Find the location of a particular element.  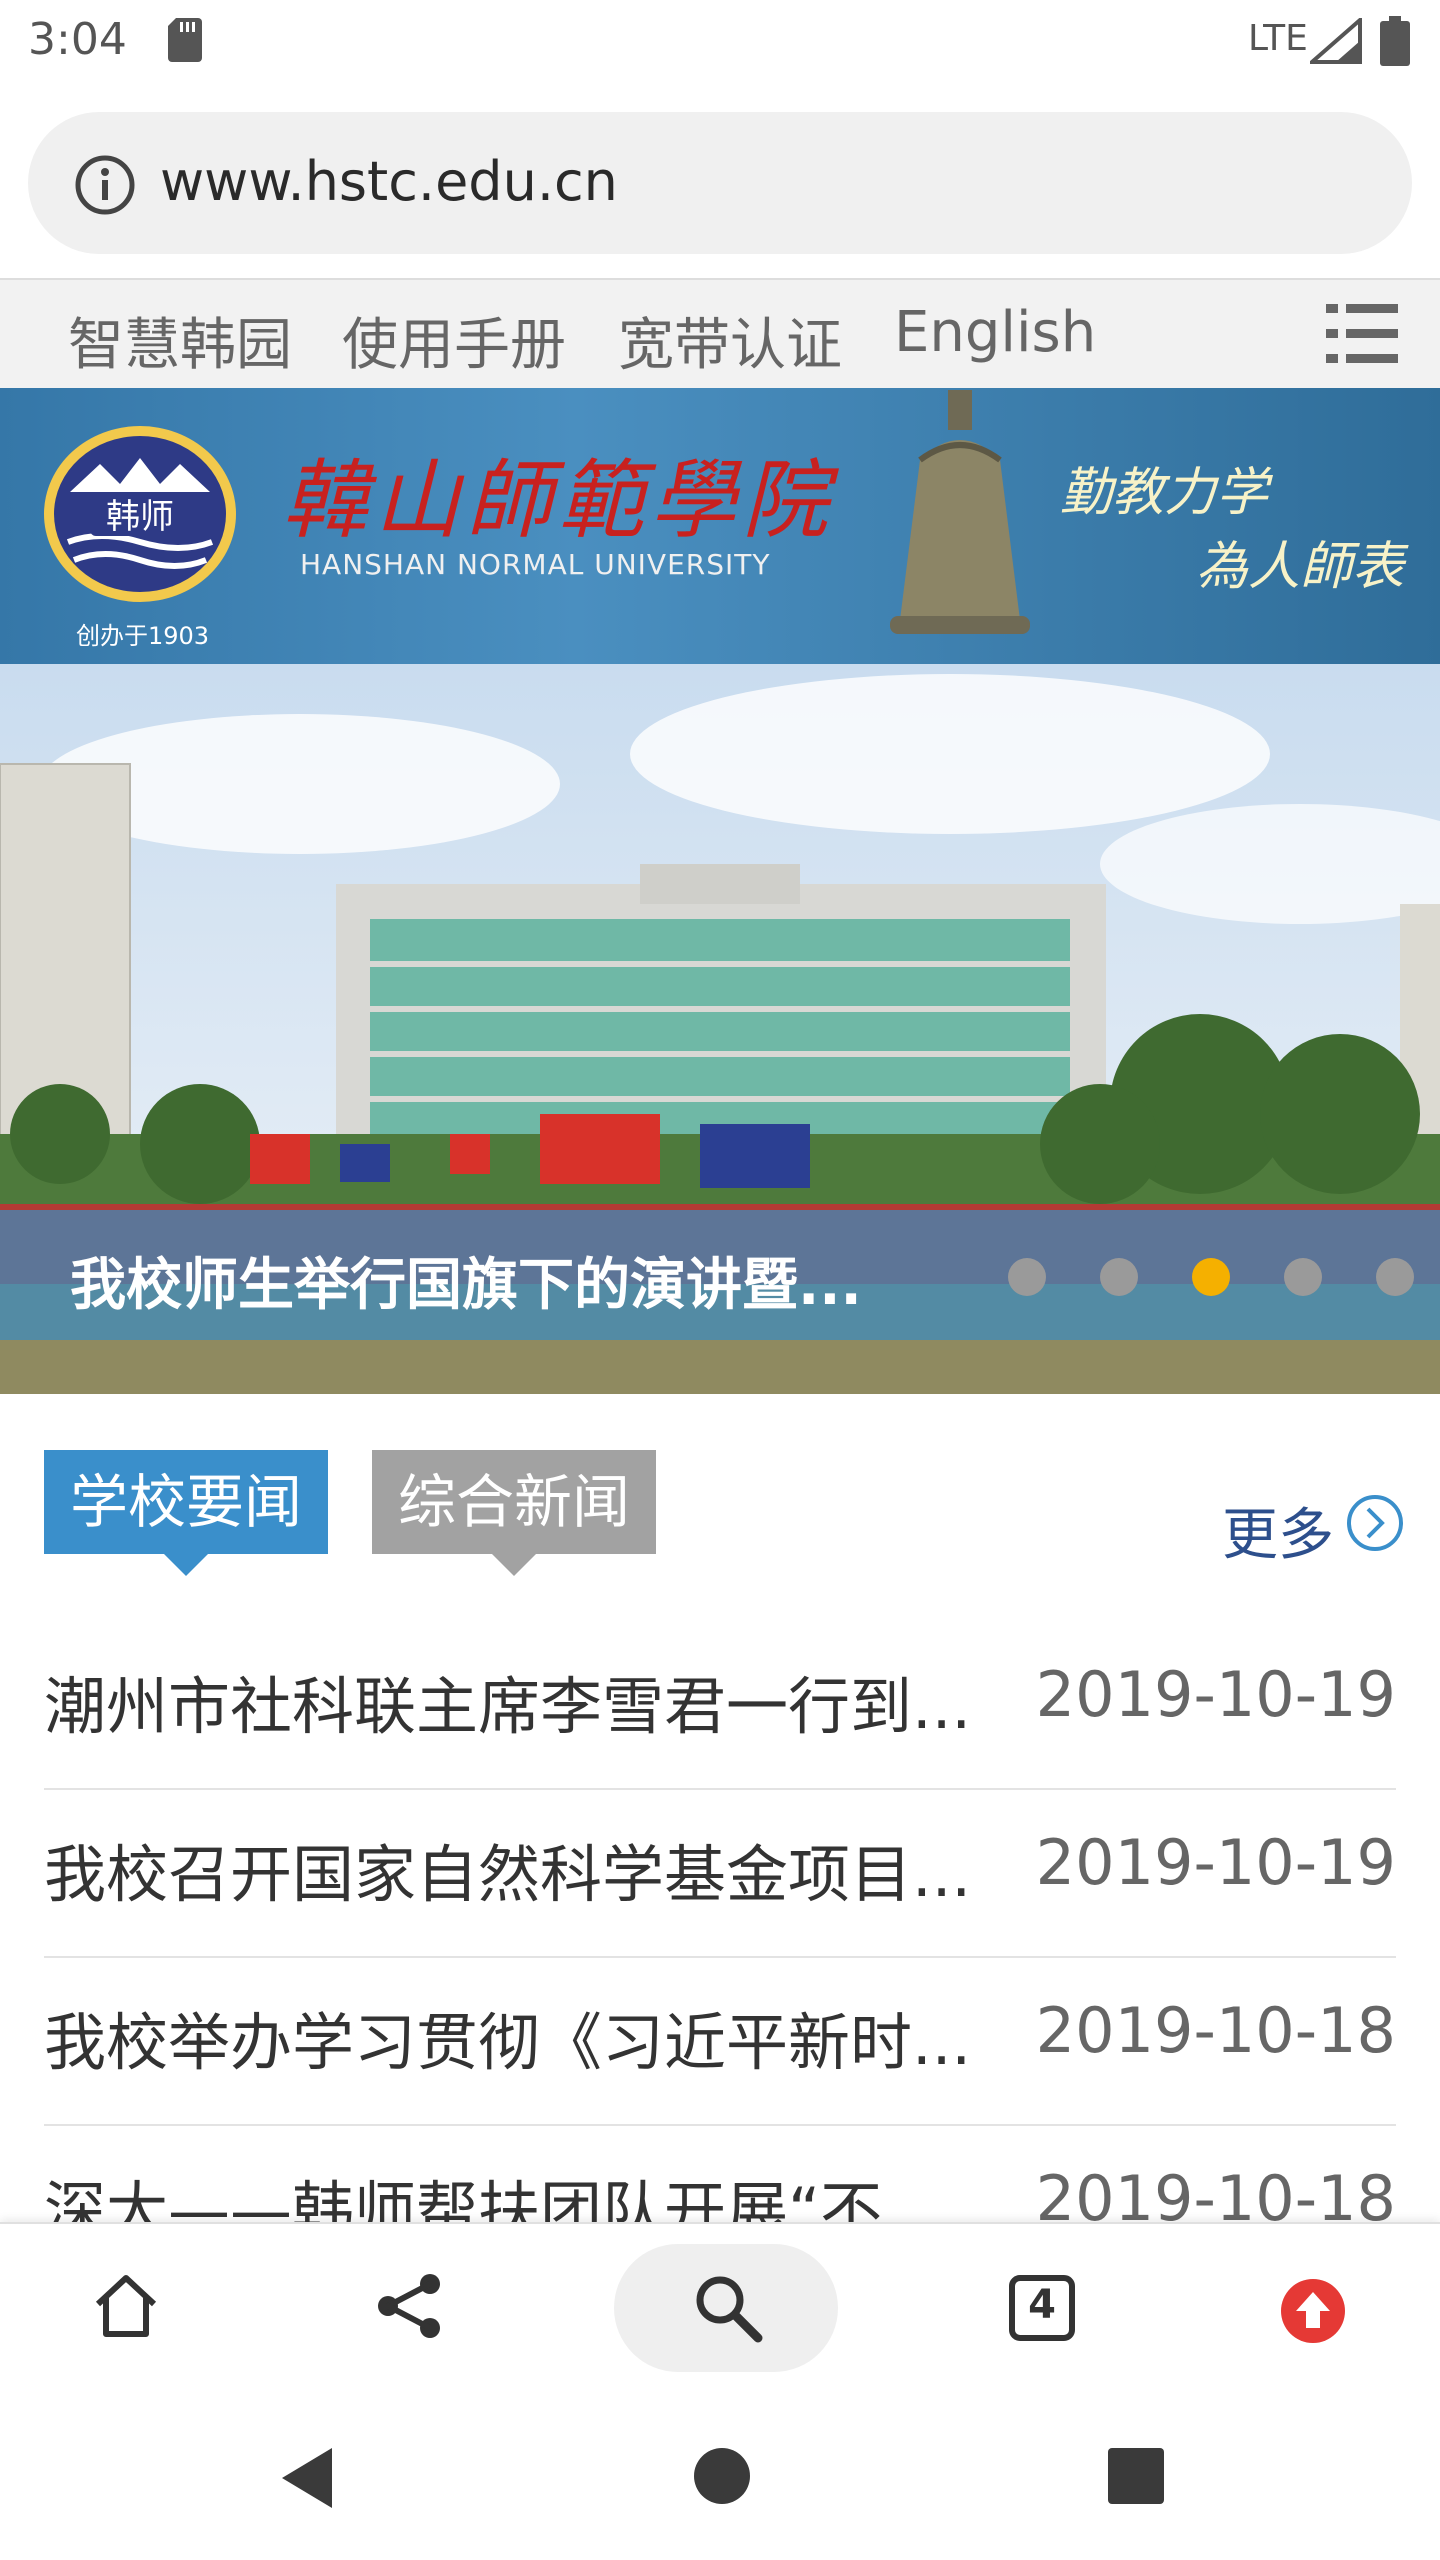

network-type: LTE is located at coordinates (1278, 38).